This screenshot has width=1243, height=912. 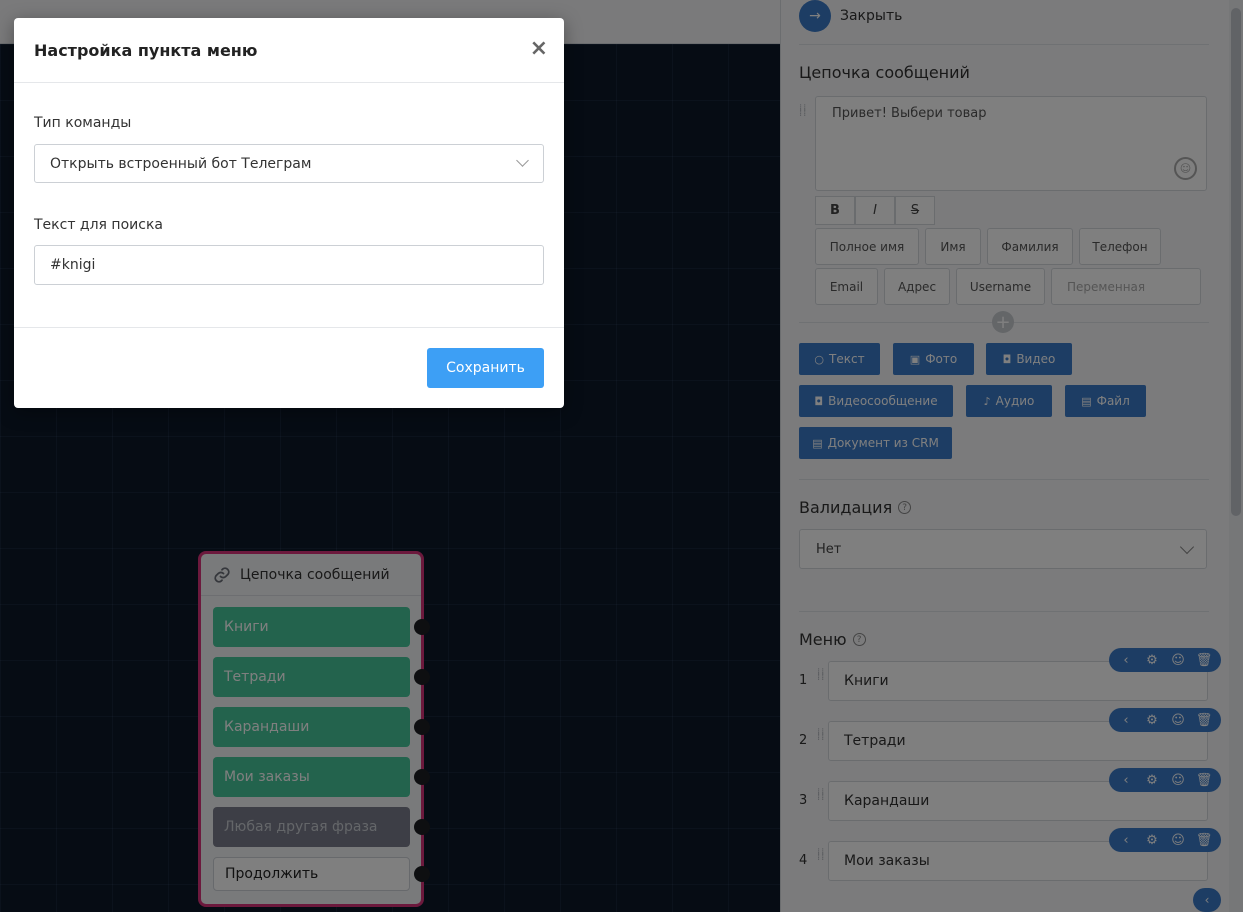 What do you see at coordinates (289, 265) in the screenshot?
I see `search-text-input: #knigi` at bounding box center [289, 265].